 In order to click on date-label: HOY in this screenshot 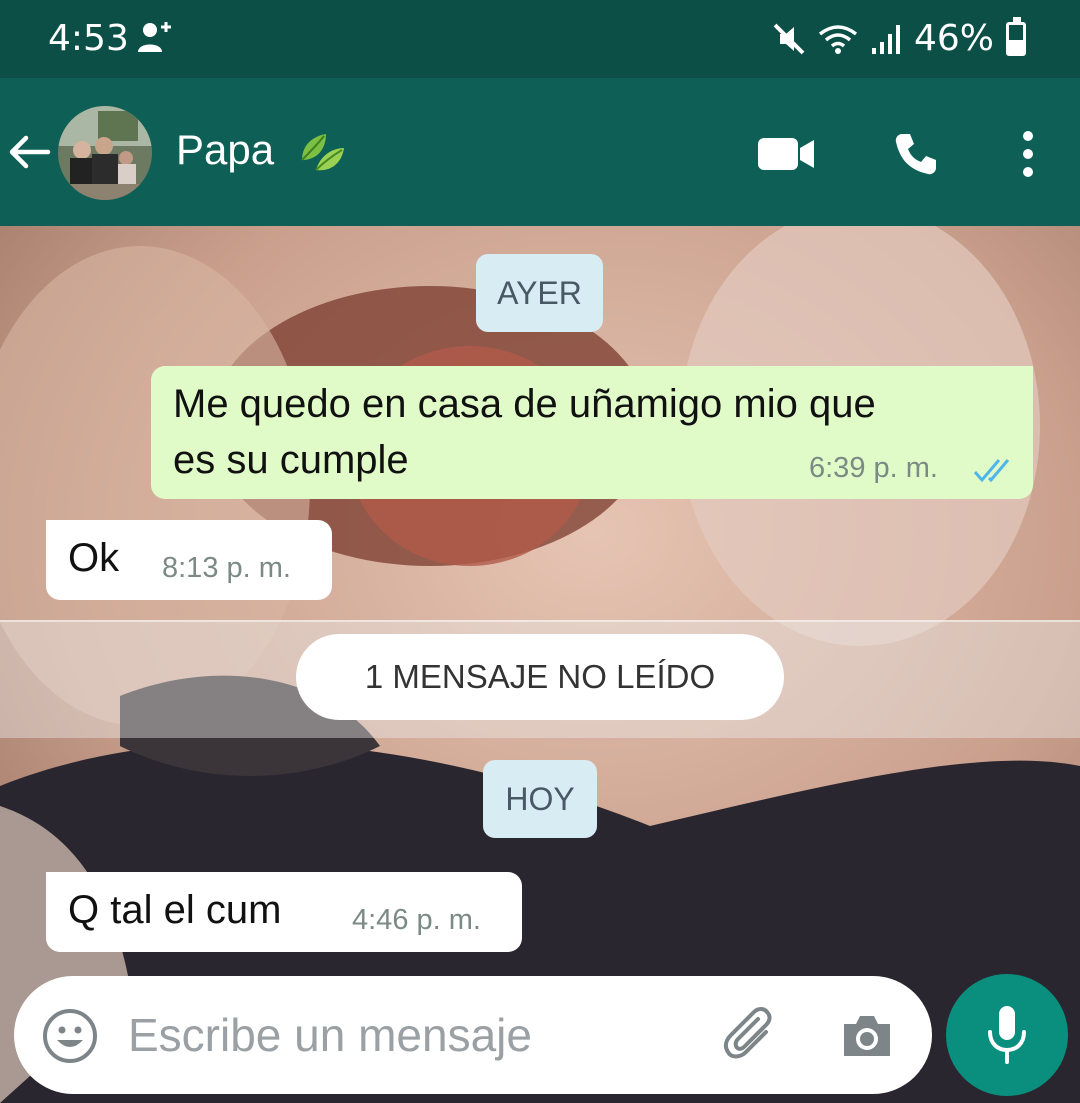, I will do `click(540, 798)`.